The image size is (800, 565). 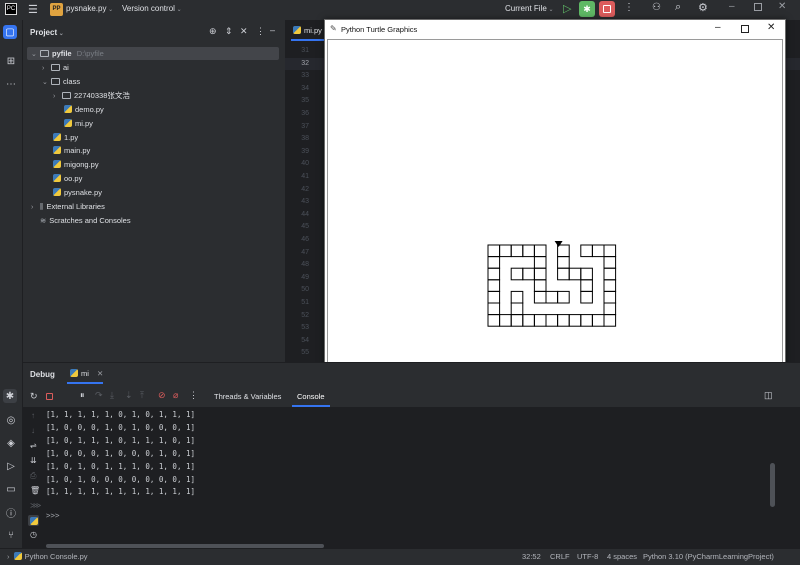 What do you see at coordinates (47, 556) in the screenshot?
I see `status-file: › Python Console.py` at bounding box center [47, 556].